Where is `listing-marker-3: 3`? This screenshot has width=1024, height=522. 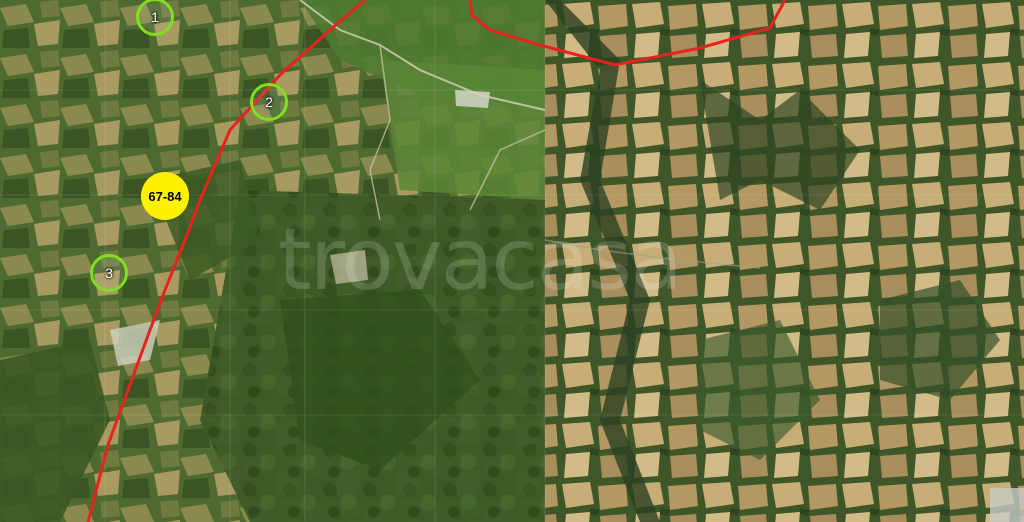 listing-marker-3: 3 is located at coordinates (109, 273).